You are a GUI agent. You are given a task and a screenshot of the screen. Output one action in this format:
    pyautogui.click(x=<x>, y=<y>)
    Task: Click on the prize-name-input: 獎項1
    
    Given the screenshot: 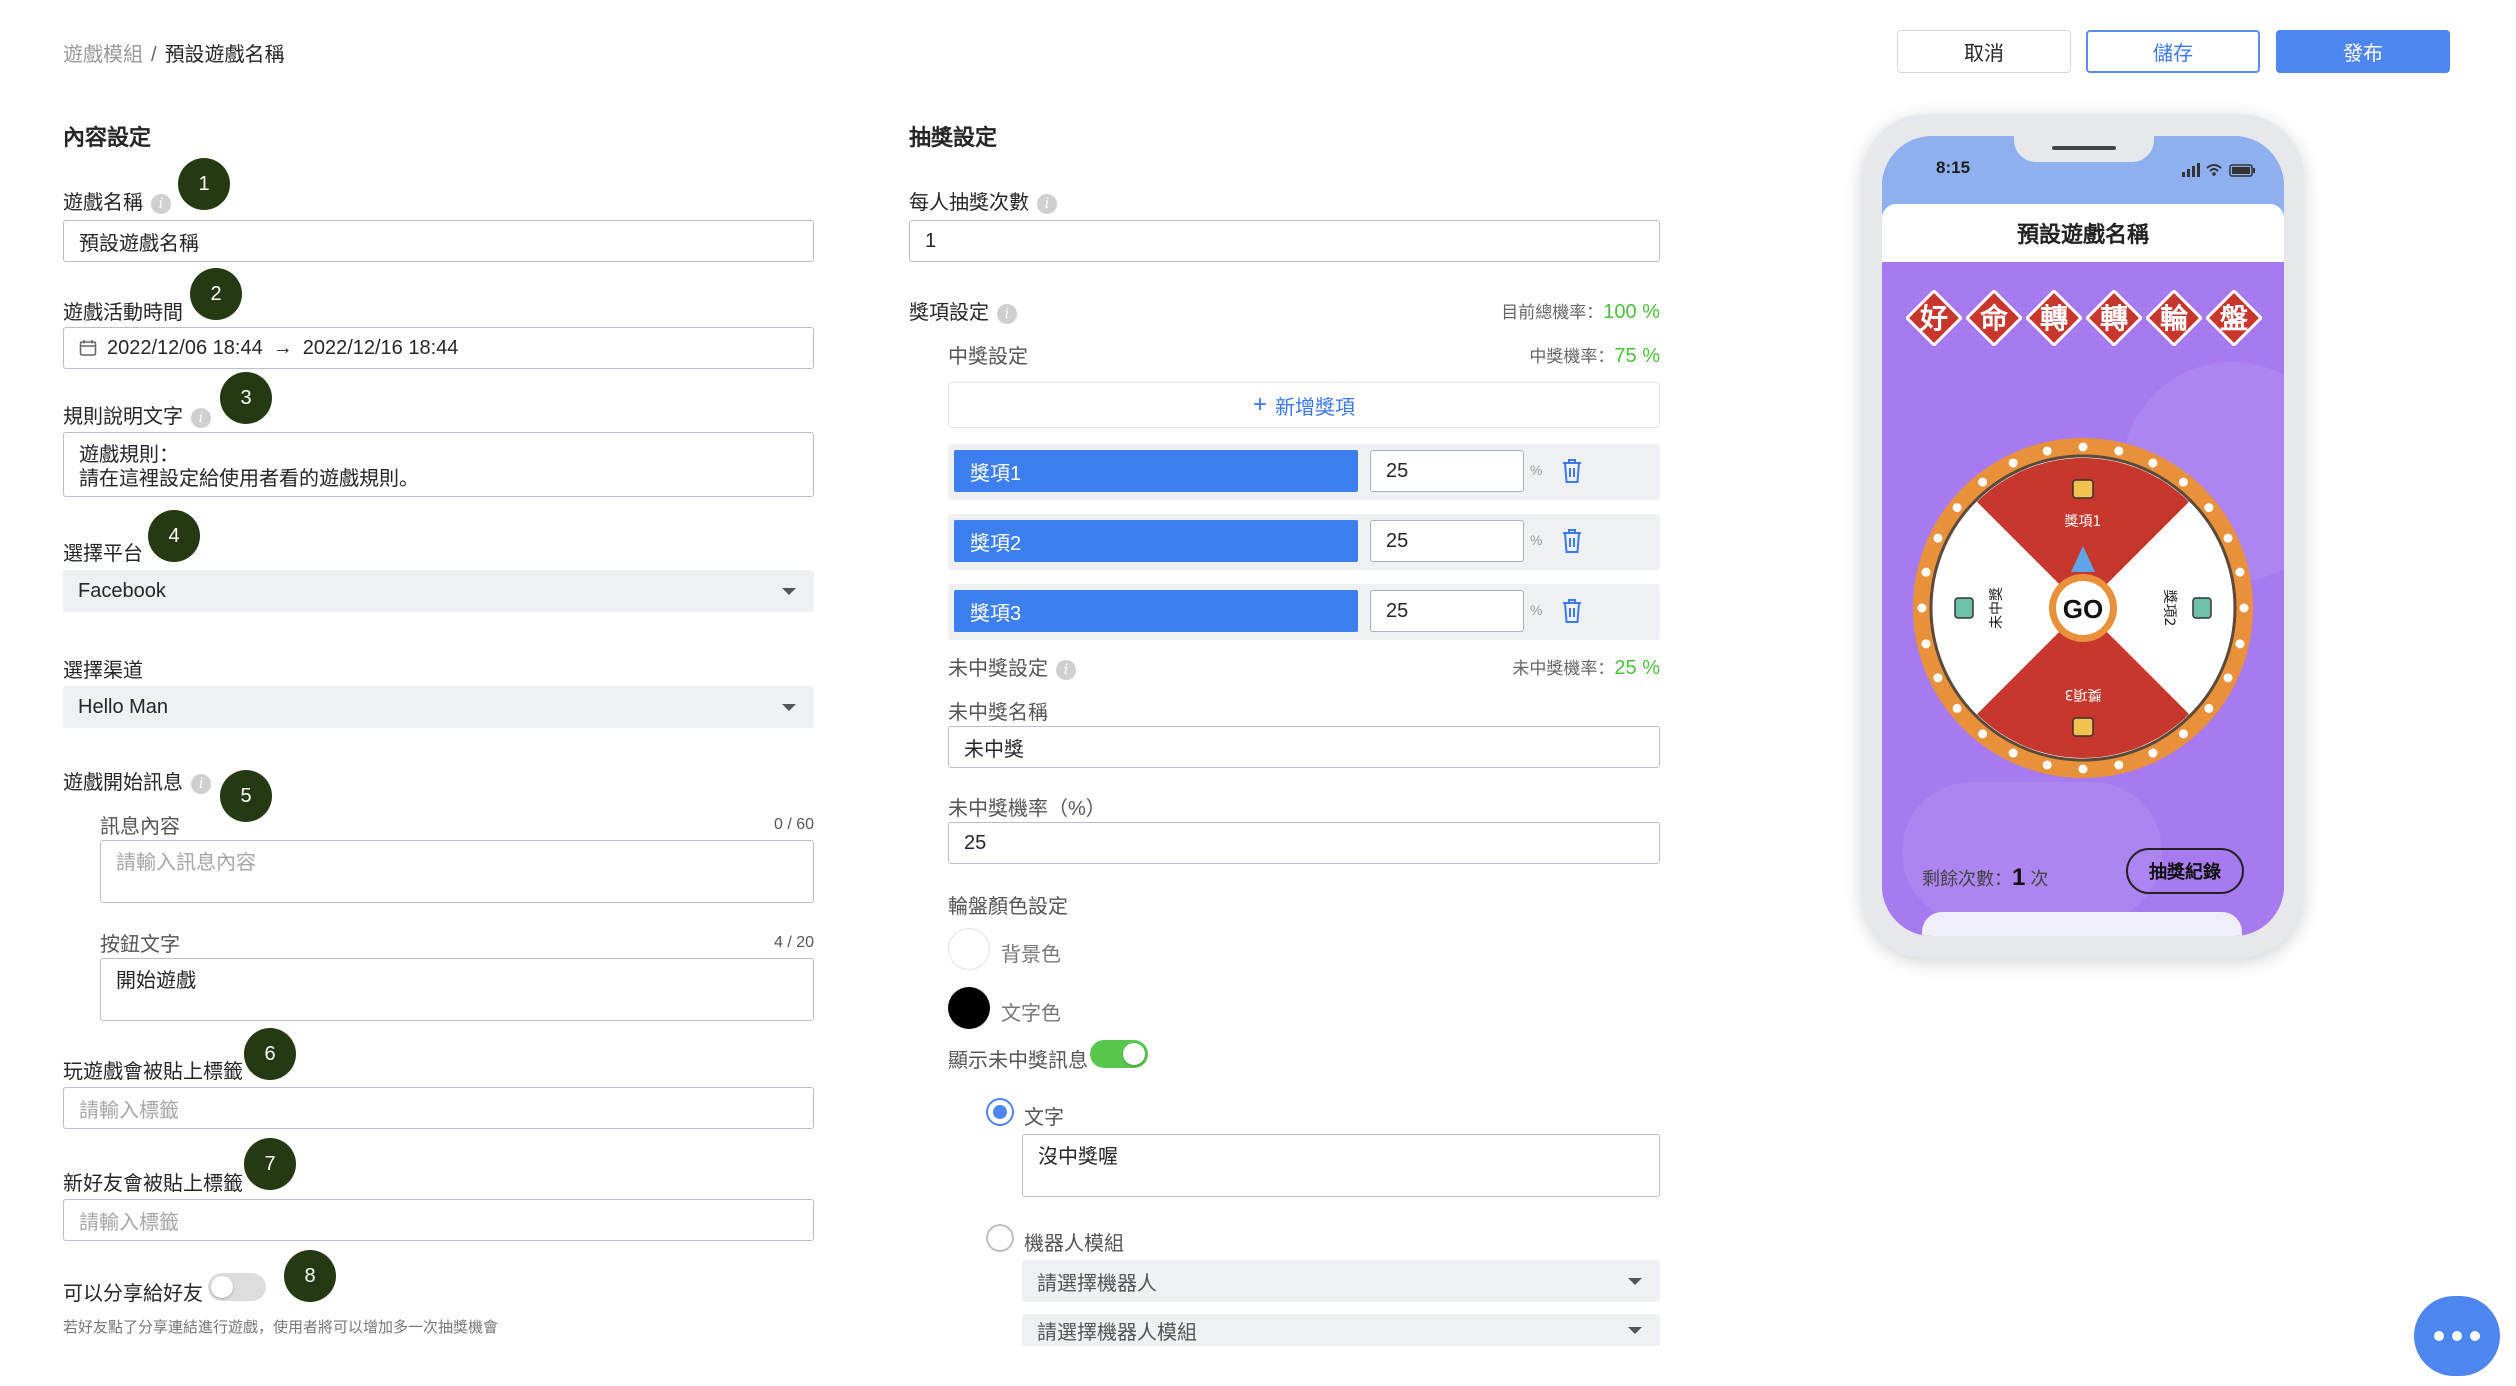 What is the action you would take?
    pyautogui.click(x=1156, y=471)
    